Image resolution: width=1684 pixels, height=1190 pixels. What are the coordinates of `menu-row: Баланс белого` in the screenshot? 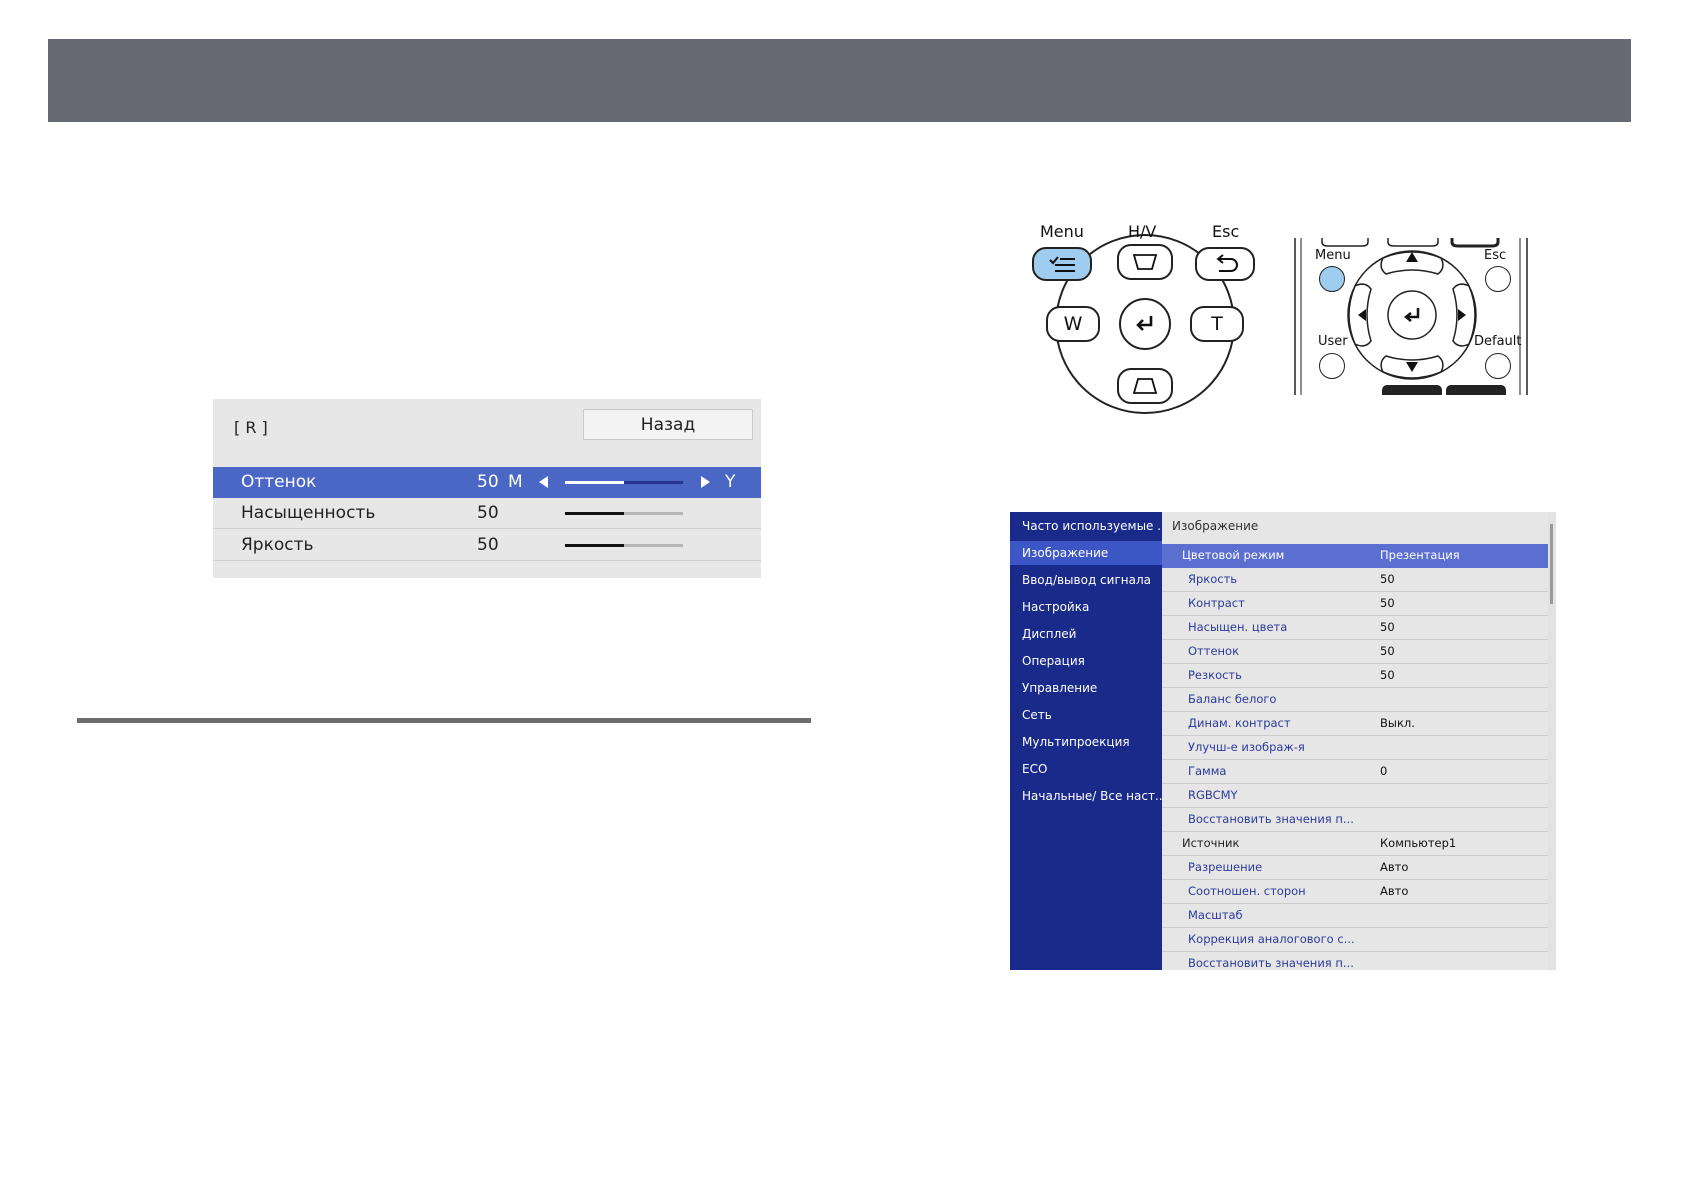 It's located at (1355, 700).